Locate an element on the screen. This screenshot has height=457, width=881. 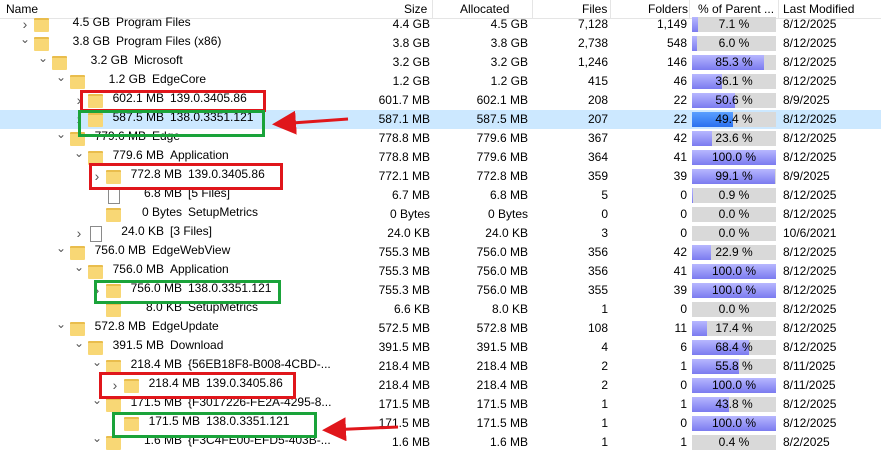
size-cell: 3.8 GB is located at coordinates (411, 43).